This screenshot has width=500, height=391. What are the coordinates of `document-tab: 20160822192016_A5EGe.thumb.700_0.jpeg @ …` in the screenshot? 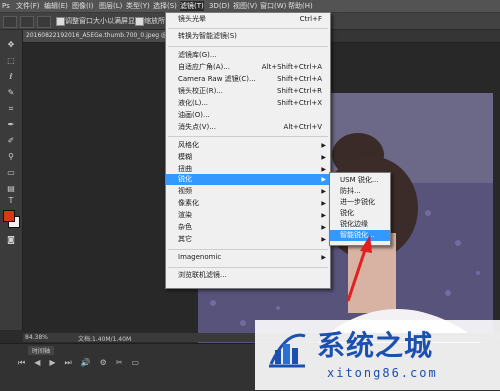 It's located at (98, 36).